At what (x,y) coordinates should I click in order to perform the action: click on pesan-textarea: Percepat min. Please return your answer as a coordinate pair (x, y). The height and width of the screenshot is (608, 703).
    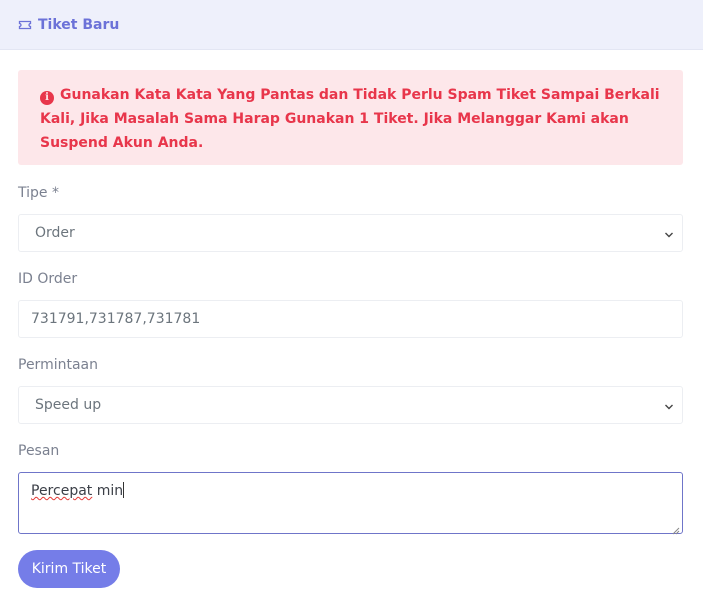
    Looking at the image, I should click on (350, 503).